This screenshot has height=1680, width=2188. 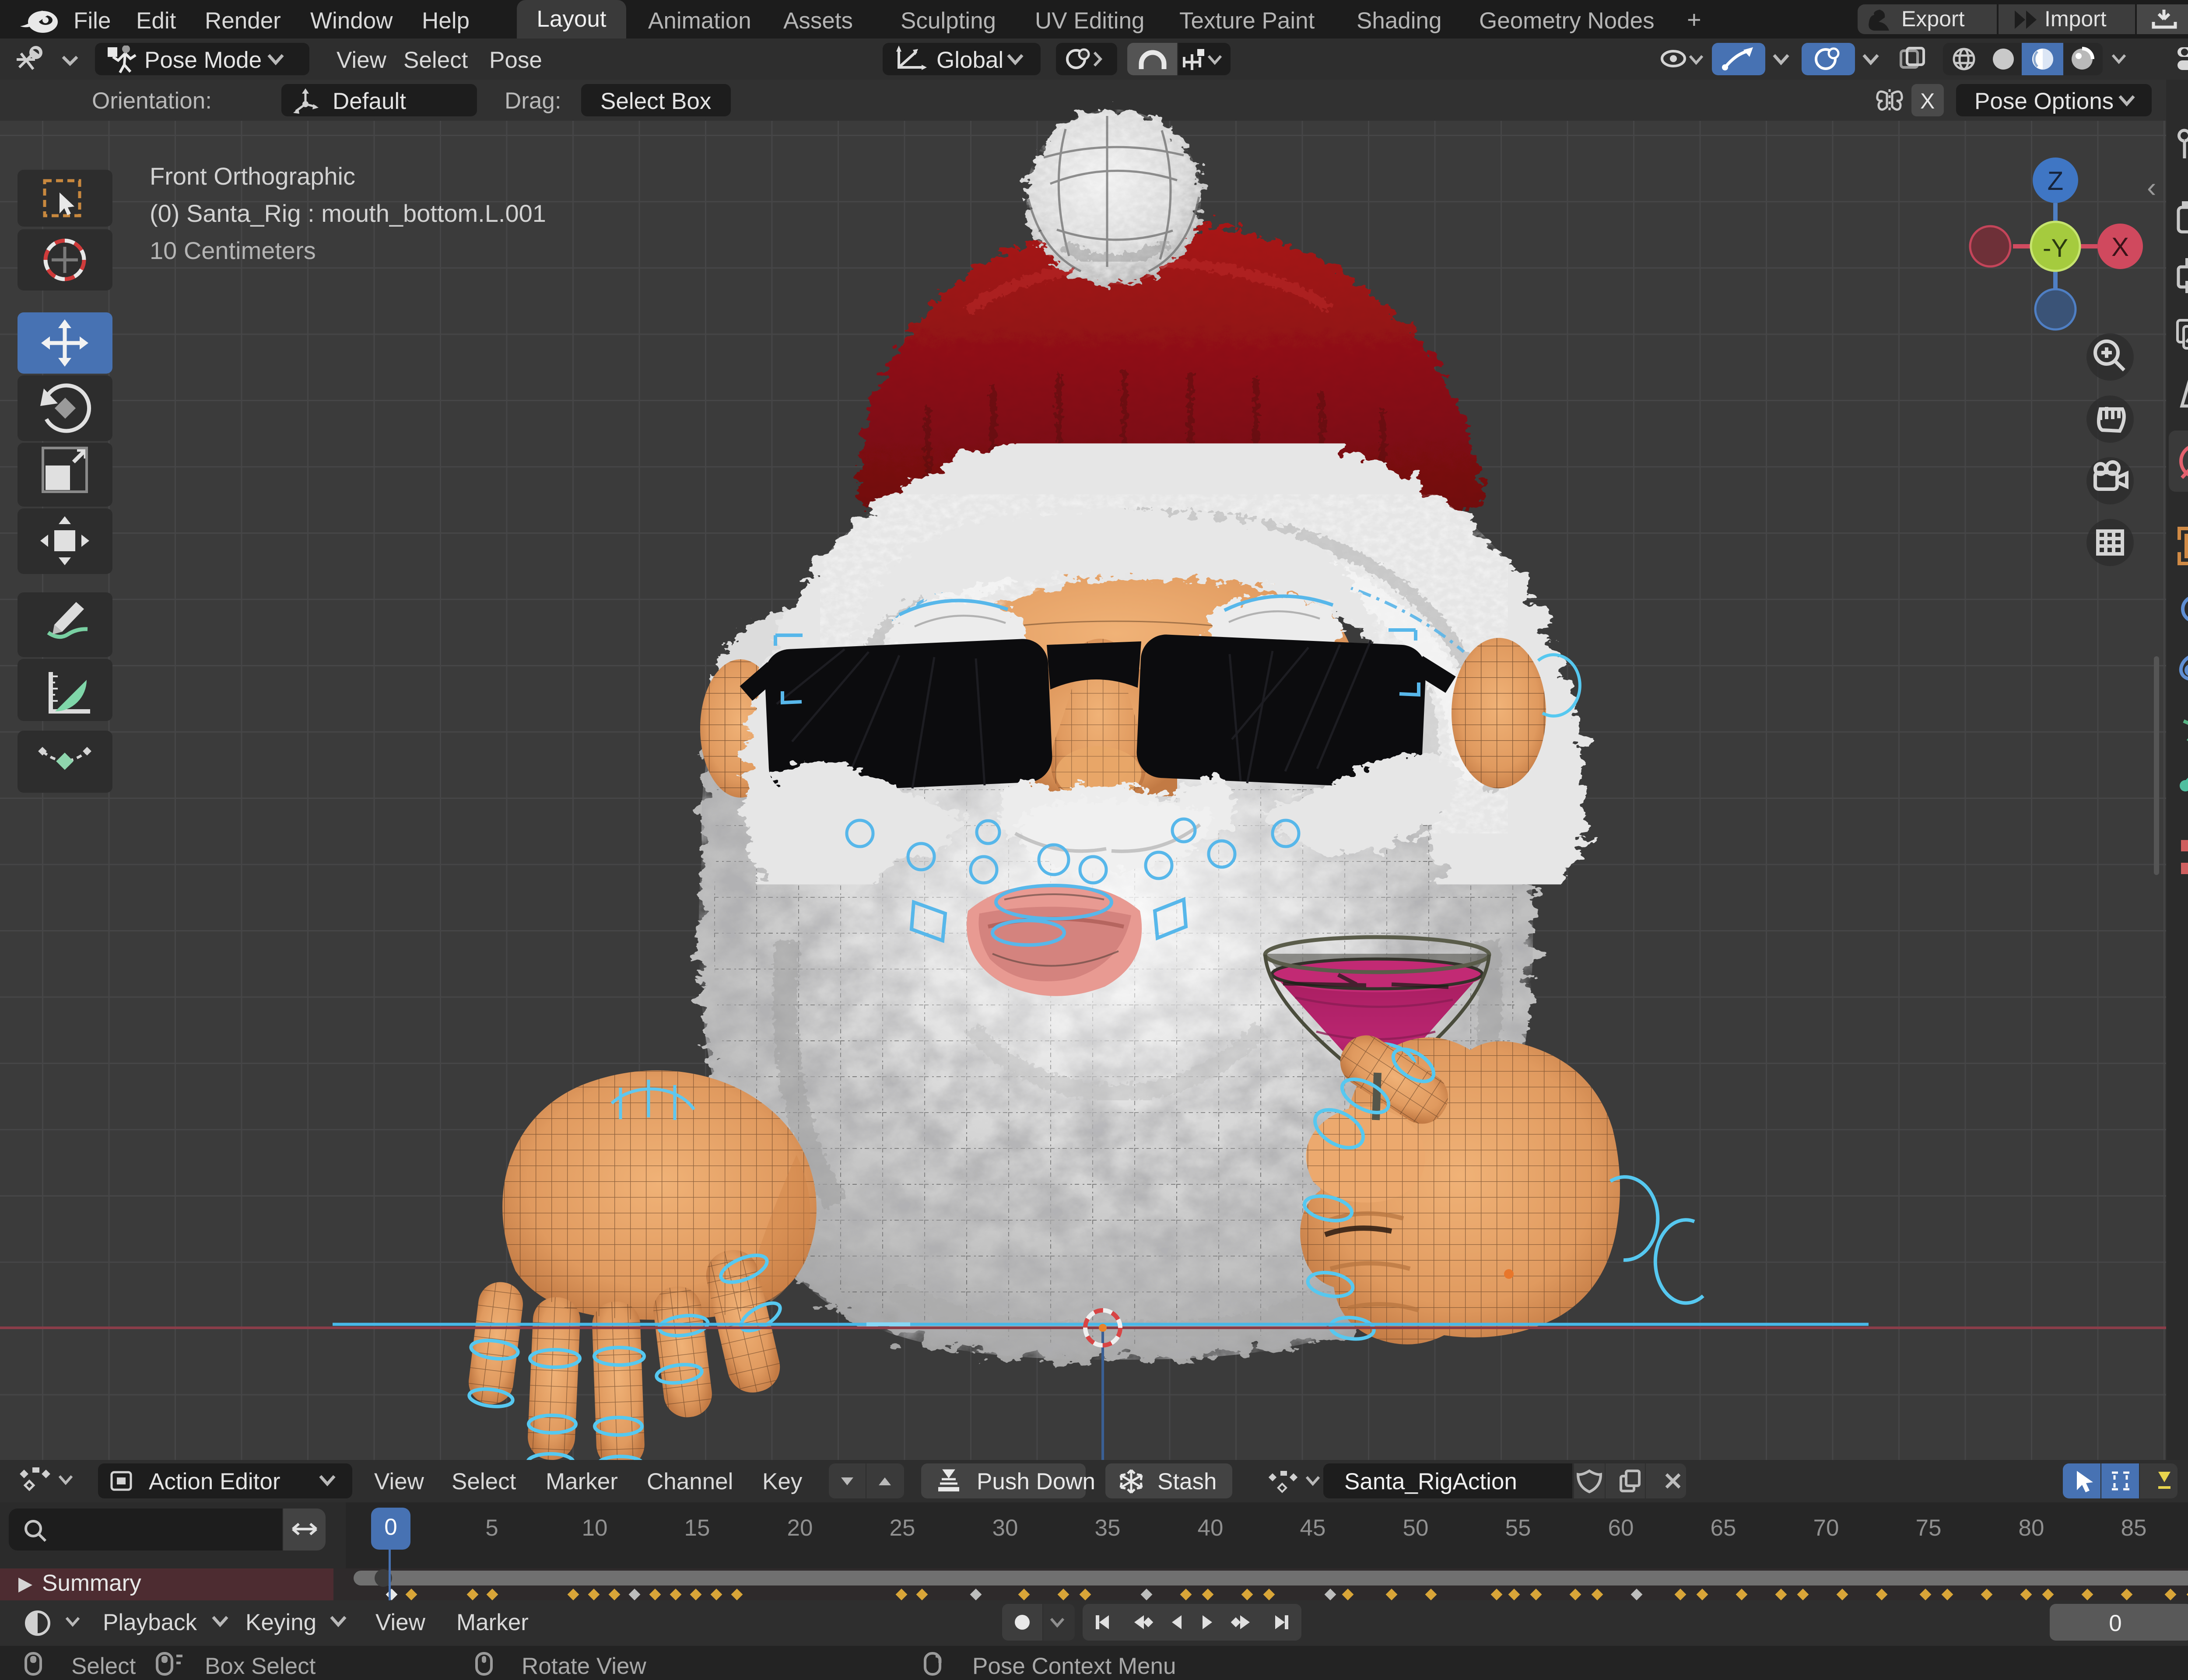 What do you see at coordinates (2056, 181) in the screenshot?
I see `svg-text: Z` at bounding box center [2056, 181].